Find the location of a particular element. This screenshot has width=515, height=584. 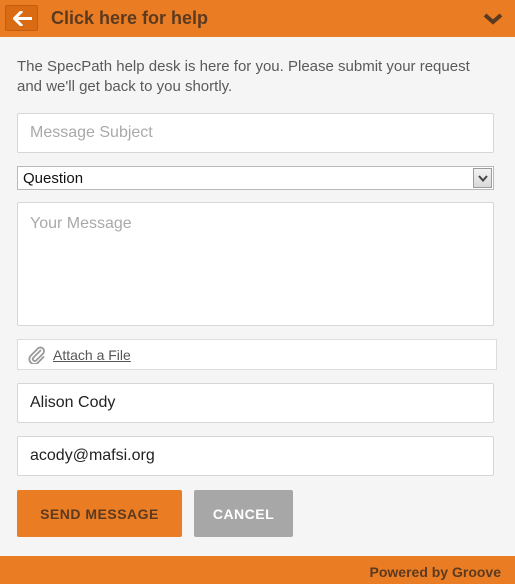

cancel-button: CANCEL is located at coordinates (243, 513).